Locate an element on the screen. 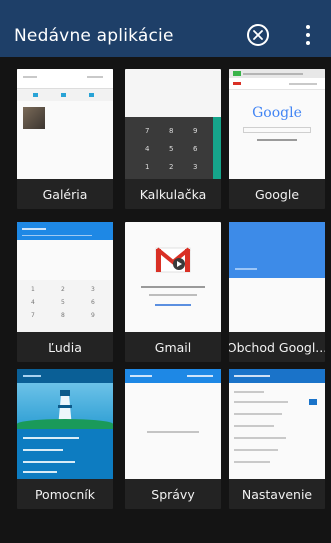 The image size is (331, 543). app-label: Pomocník is located at coordinates (65, 494).